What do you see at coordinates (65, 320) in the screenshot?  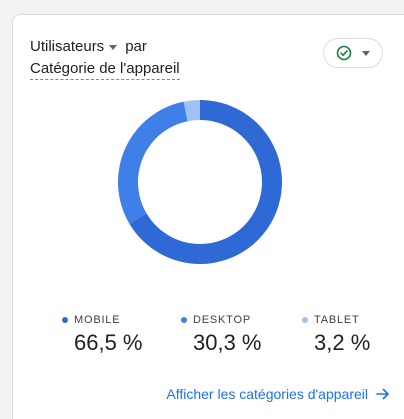 I see `legend-dot-mobile` at bounding box center [65, 320].